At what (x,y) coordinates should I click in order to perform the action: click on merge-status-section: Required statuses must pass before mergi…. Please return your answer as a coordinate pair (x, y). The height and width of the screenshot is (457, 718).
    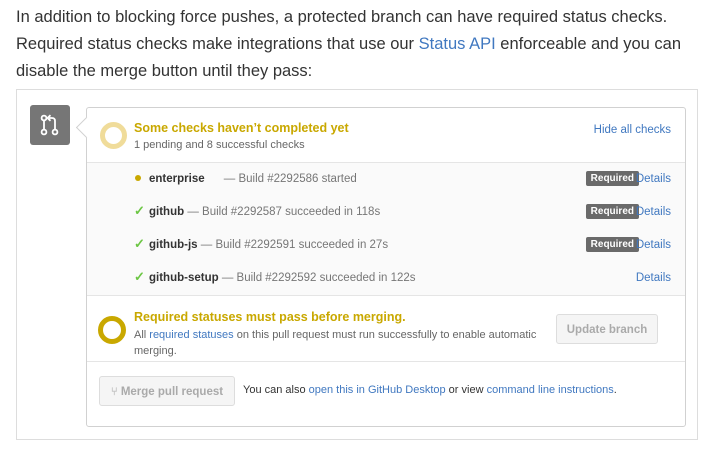
    Looking at the image, I should click on (386, 329).